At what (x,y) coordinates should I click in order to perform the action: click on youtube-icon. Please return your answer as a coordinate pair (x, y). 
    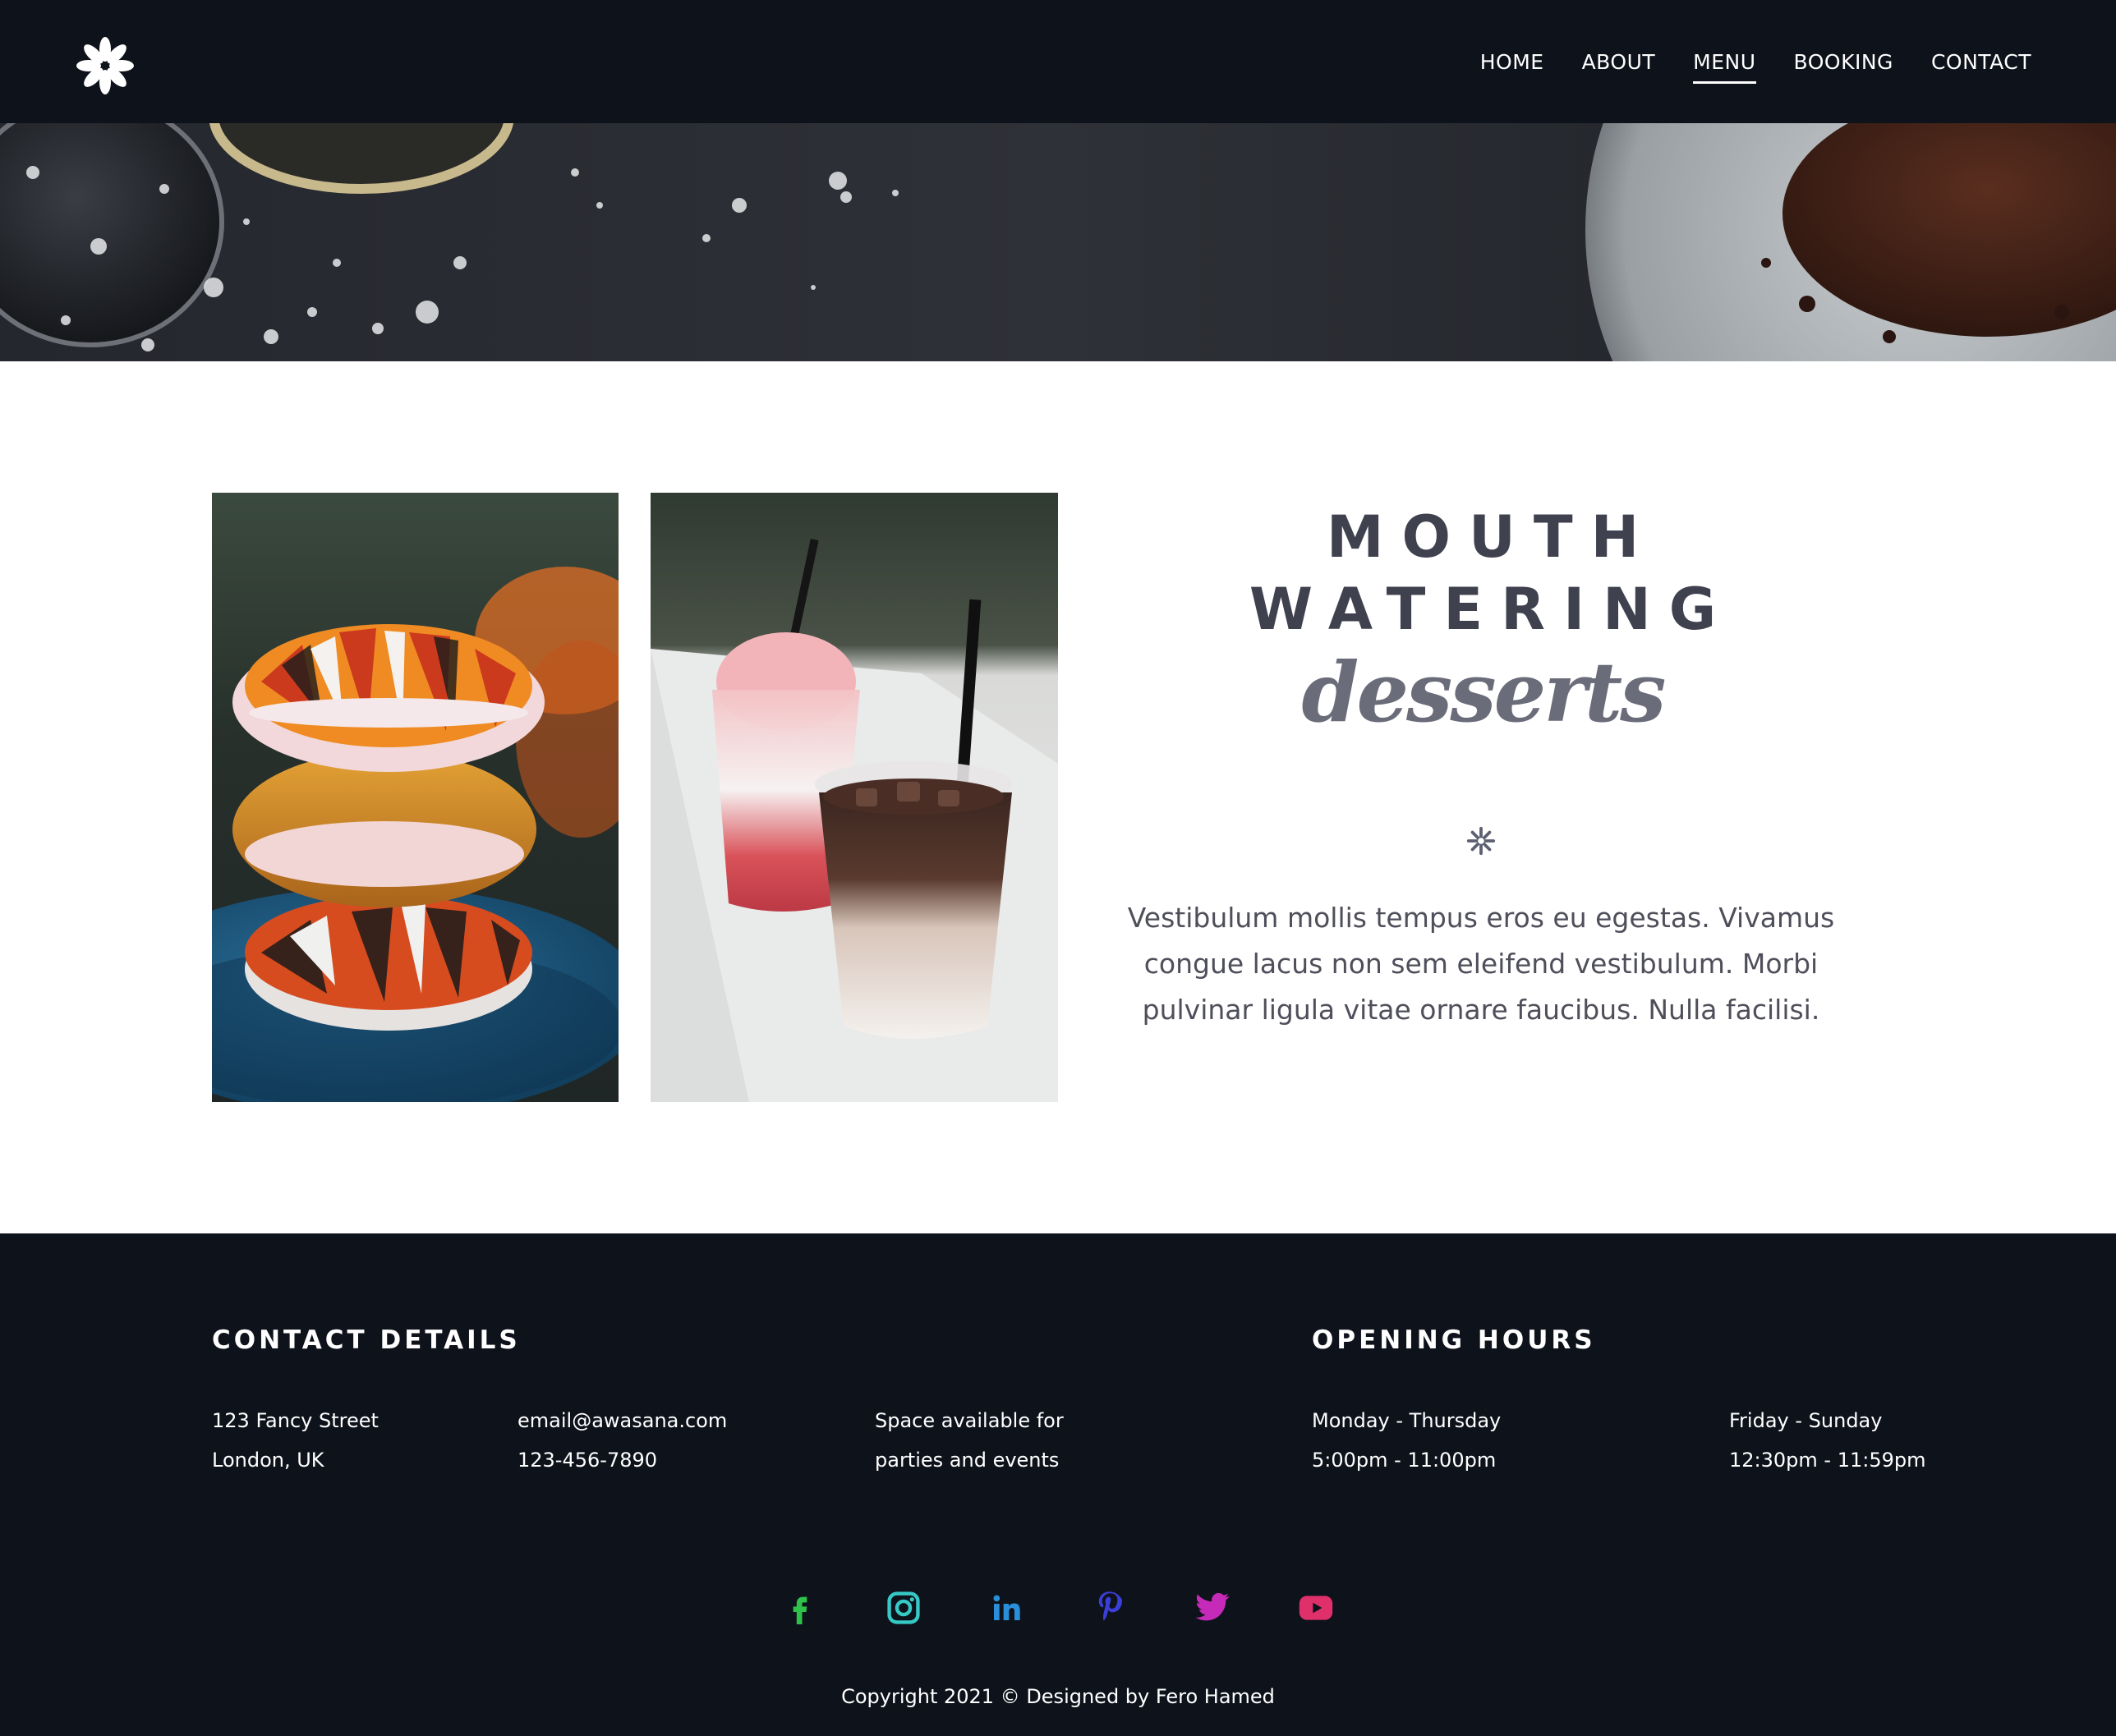
    Looking at the image, I should click on (1316, 1608).